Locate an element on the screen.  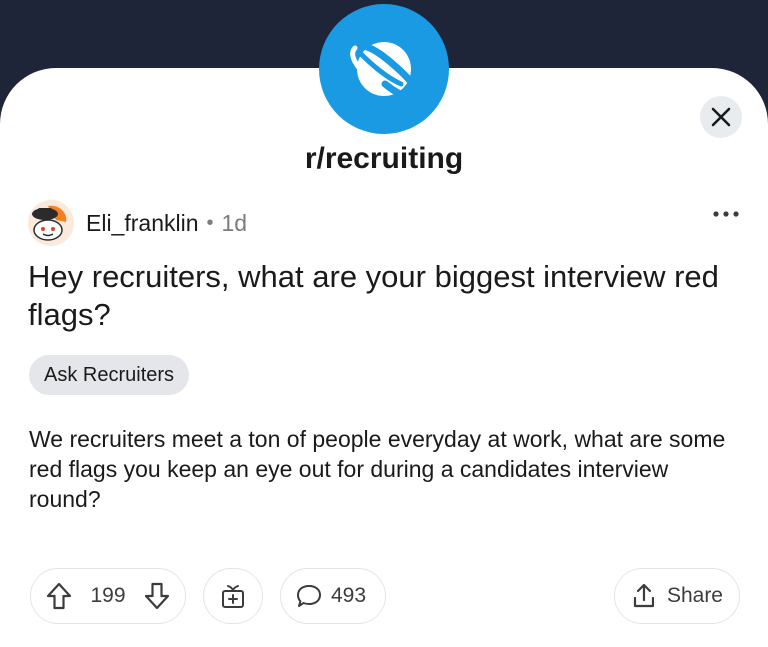
comments-button: 493 is located at coordinates (333, 596).